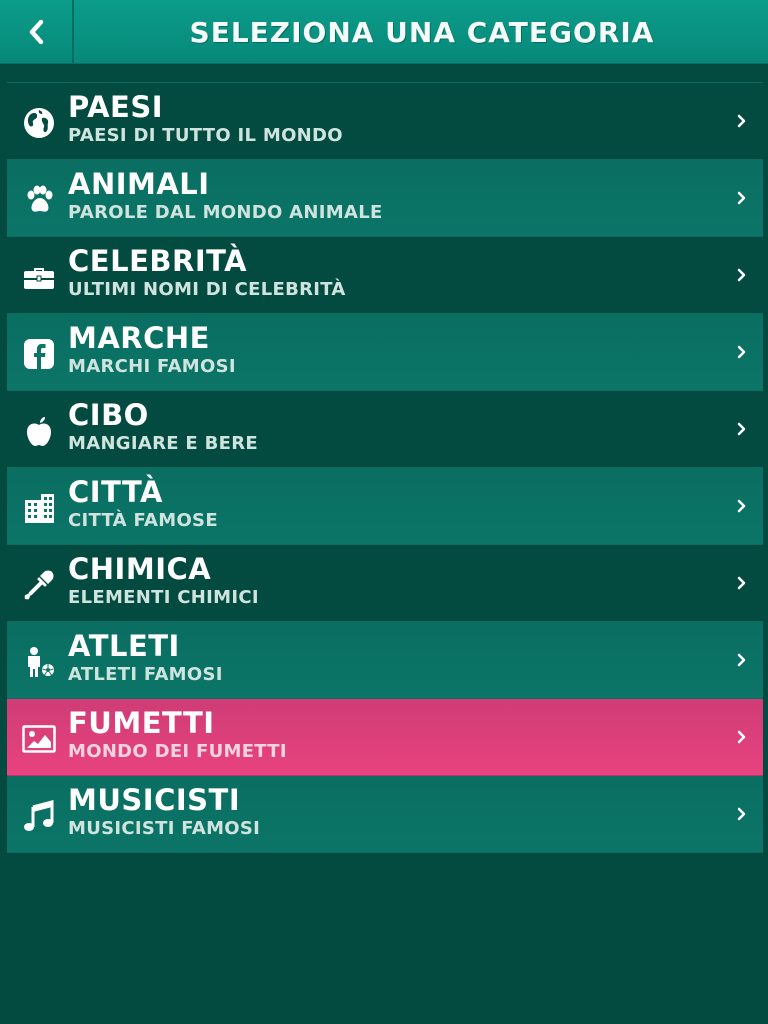 Image resolution: width=768 pixels, height=1024 pixels. I want to click on category-label: FUMETTI, so click(141, 723).